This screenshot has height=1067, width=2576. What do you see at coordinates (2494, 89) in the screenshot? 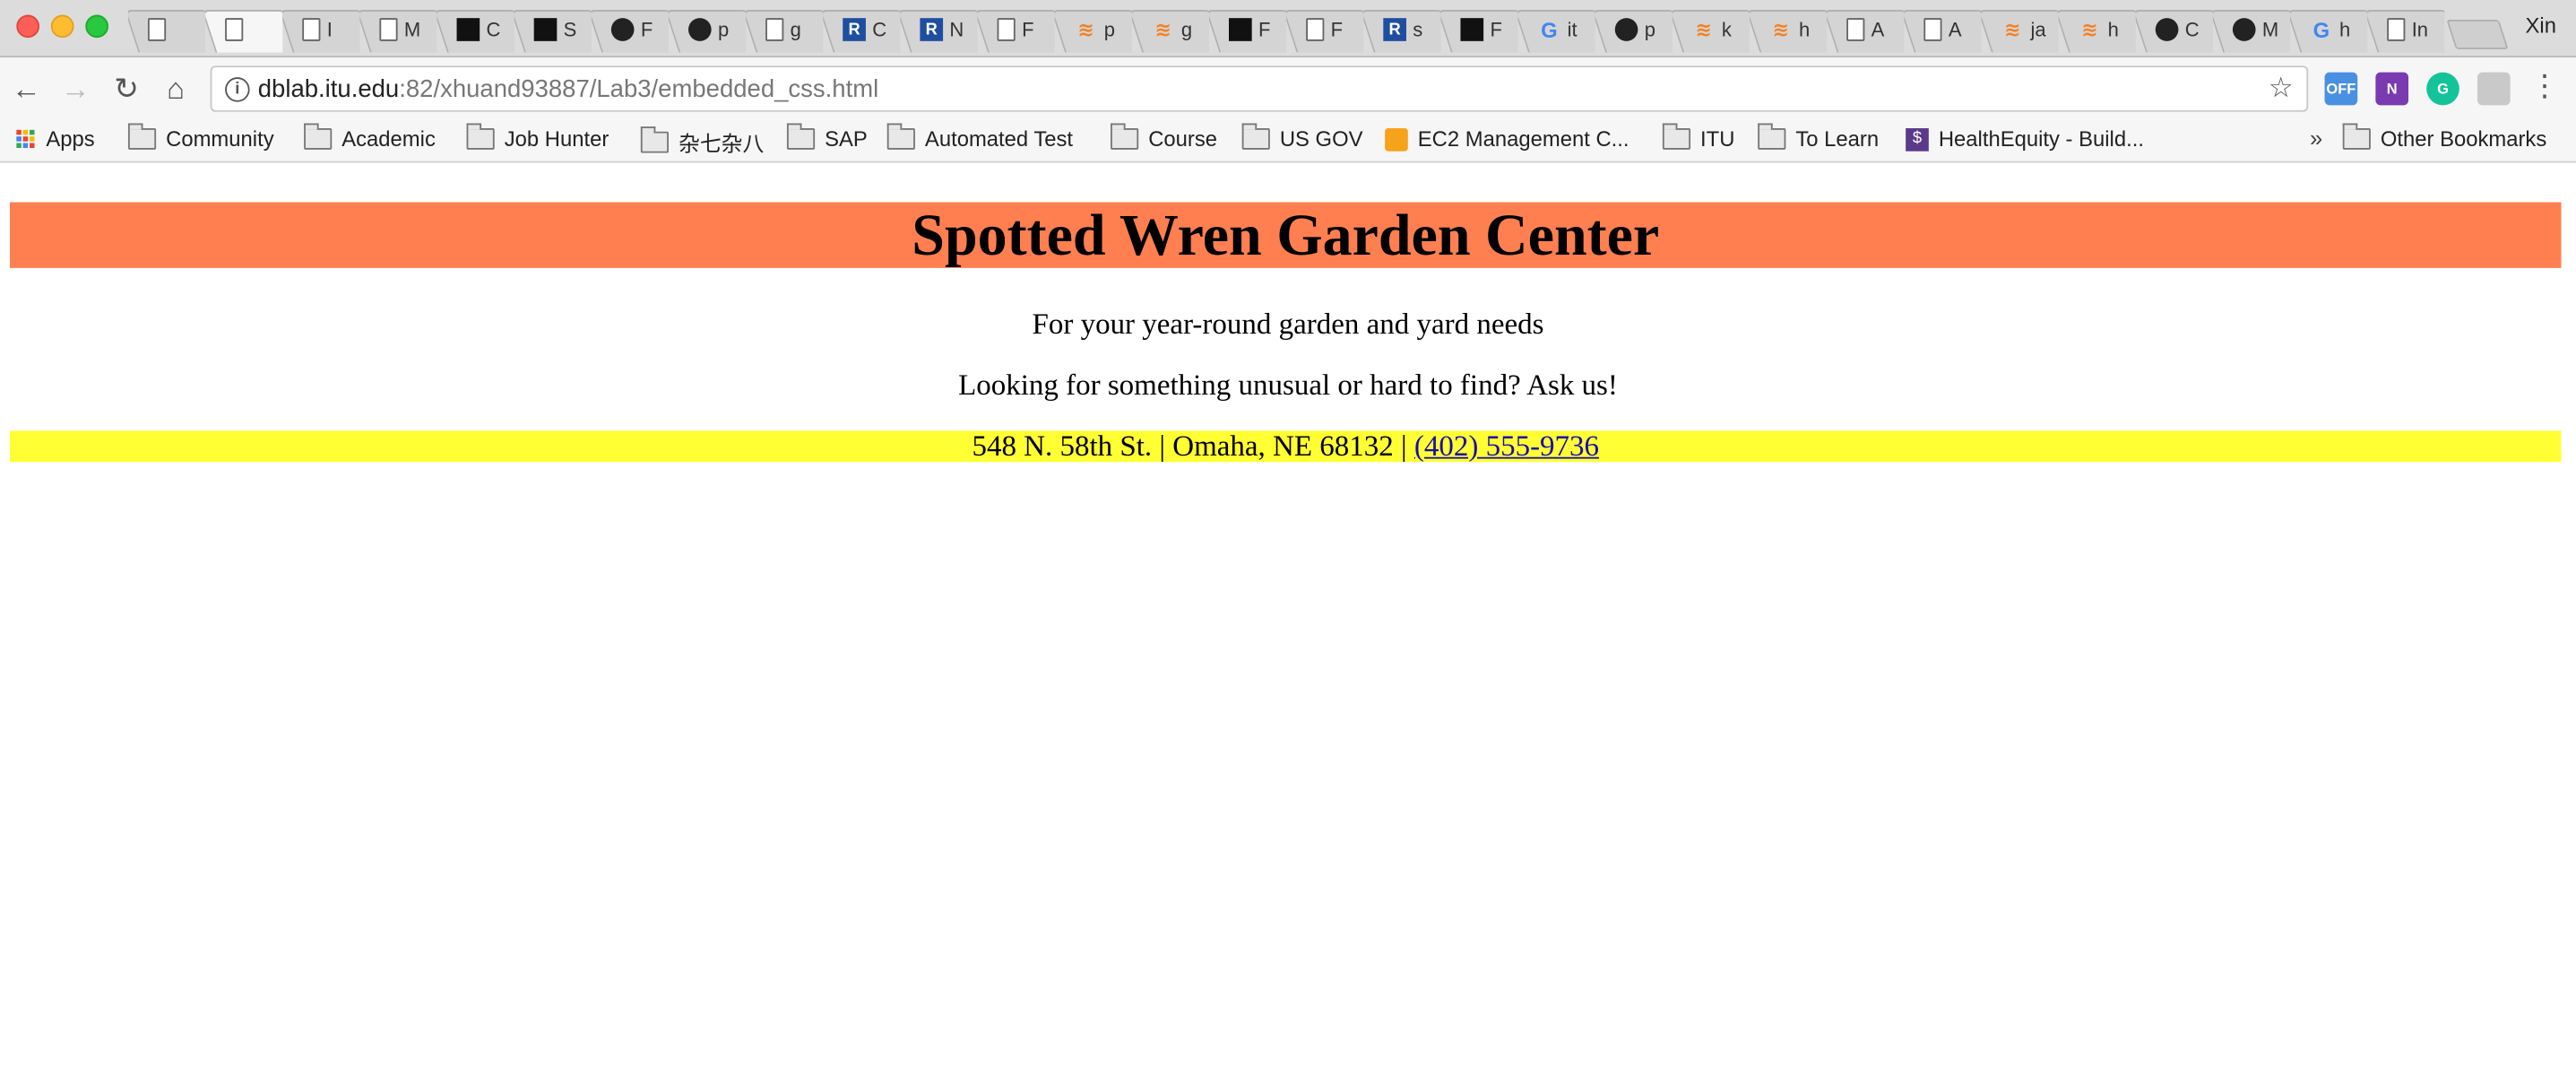
I see `qr-extension-icon` at bounding box center [2494, 89].